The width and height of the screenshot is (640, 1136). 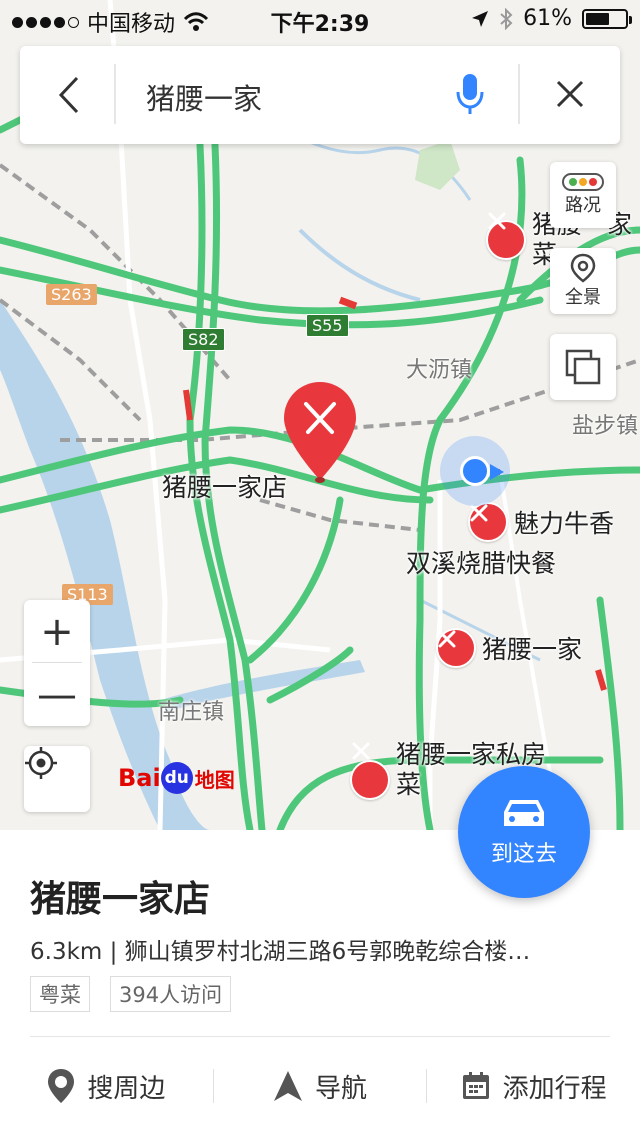 What do you see at coordinates (583, 297) in the screenshot?
I see `panorama-label: 全景` at bounding box center [583, 297].